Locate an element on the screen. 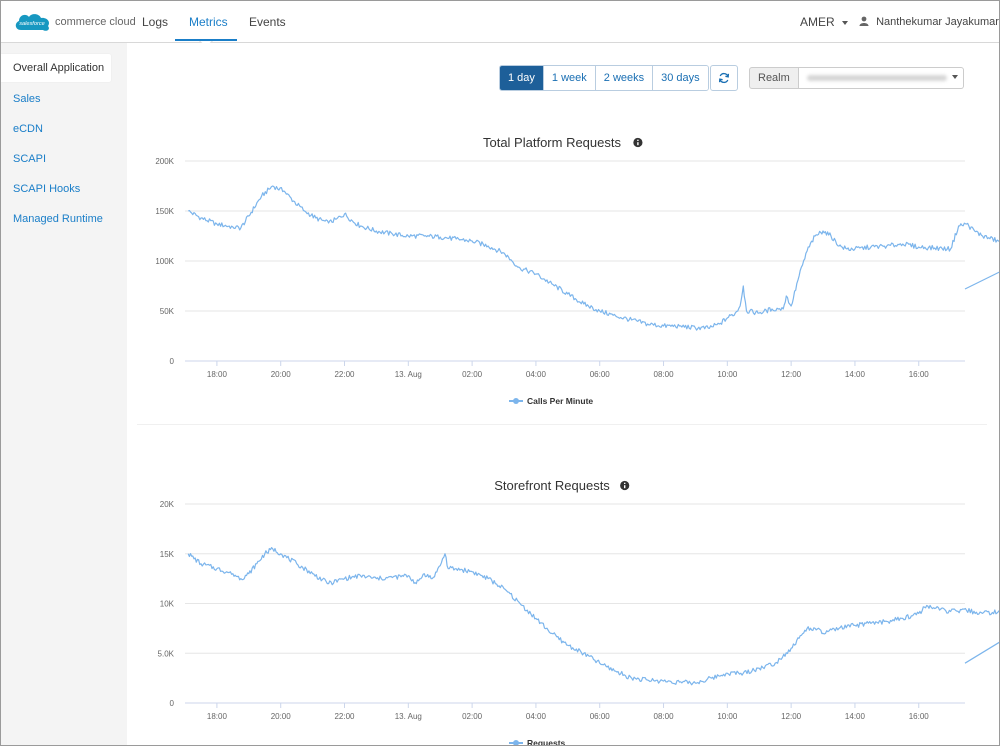 The image size is (1000, 746). tab-logs: Logs is located at coordinates (155, 21).